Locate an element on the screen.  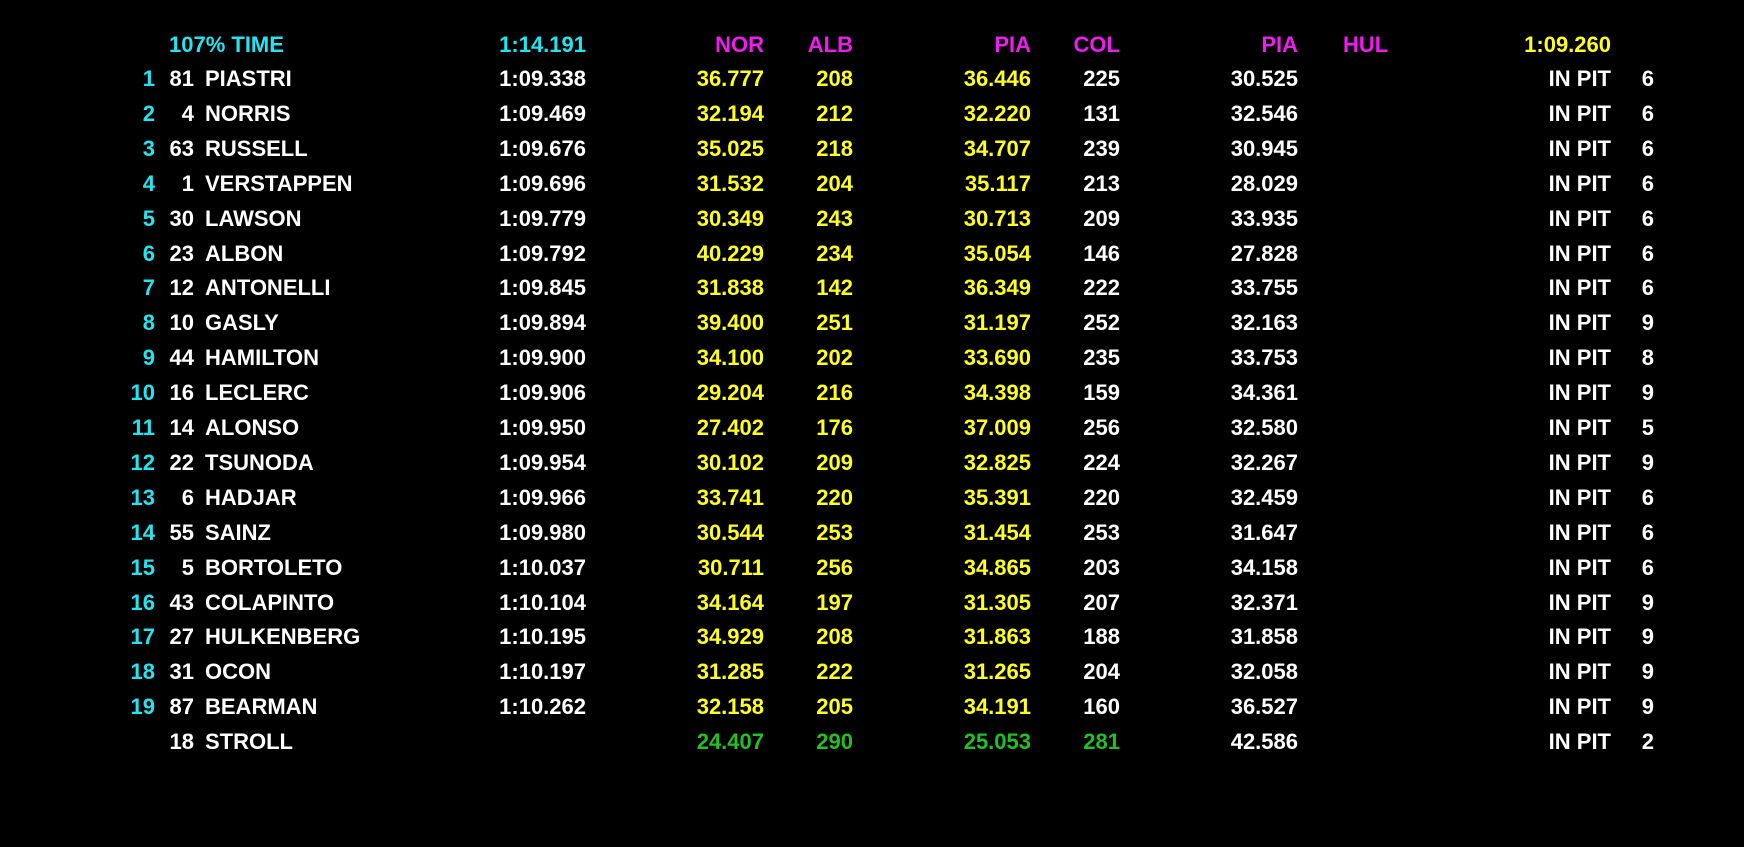
position: 10 is located at coordinates (142, 393).